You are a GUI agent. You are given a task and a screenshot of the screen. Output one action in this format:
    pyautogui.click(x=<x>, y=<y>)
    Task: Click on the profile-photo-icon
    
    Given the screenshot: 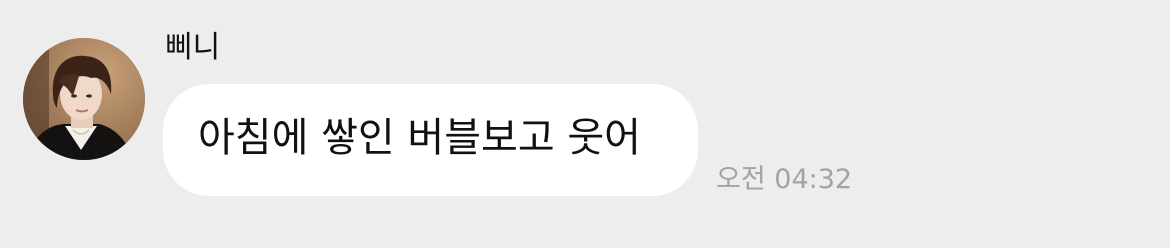 What is the action you would take?
    pyautogui.click(x=84, y=99)
    